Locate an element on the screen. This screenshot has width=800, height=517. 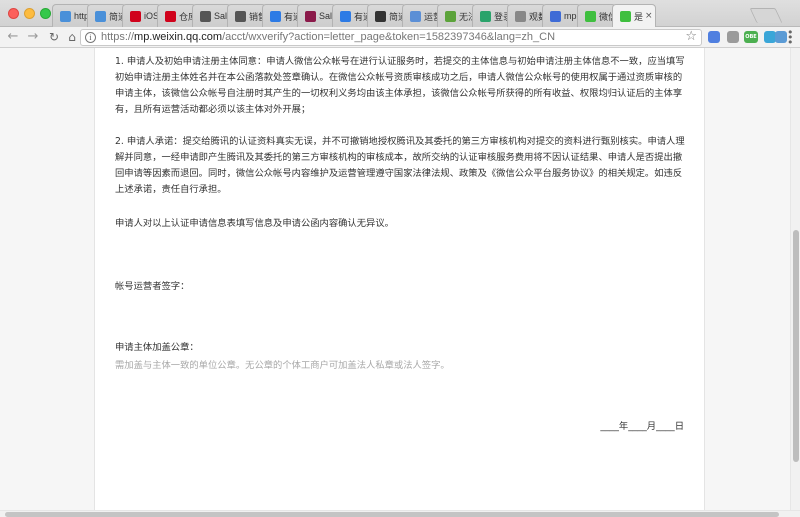
tab-title: 是 is located at coordinates (639, 16).